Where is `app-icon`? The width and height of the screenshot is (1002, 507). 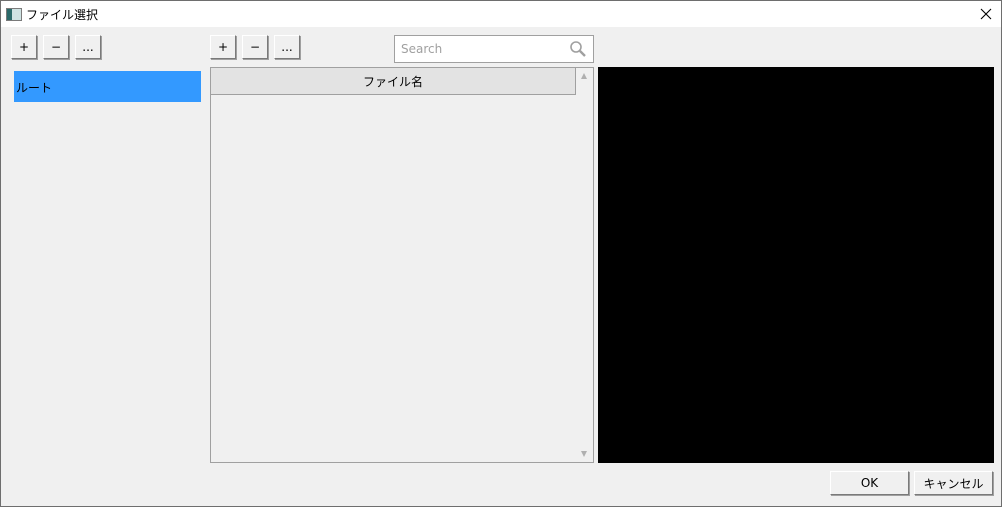
app-icon is located at coordinates (14, 14).